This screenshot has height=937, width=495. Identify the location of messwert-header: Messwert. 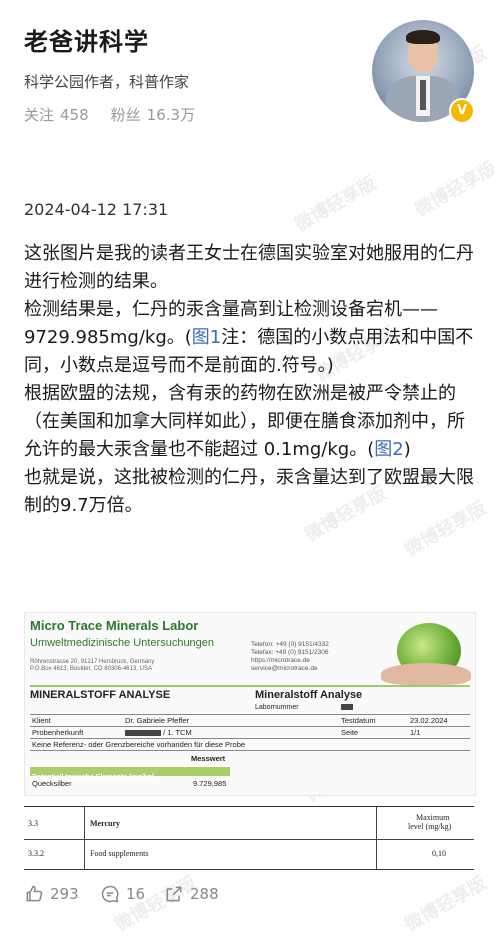
(208, 758).